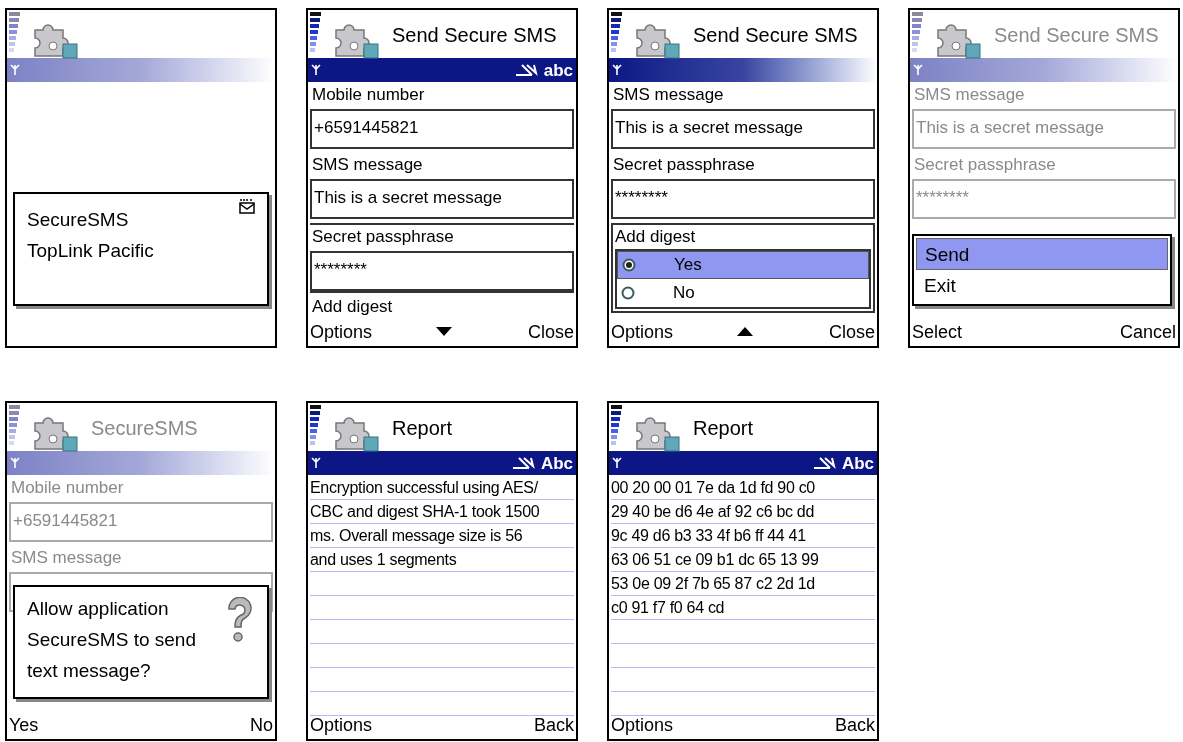  What do you see at coordinates (78, 220) in the screenshot?
I see `dialog-text: SecureSMS` at bounding box center [78, 220].